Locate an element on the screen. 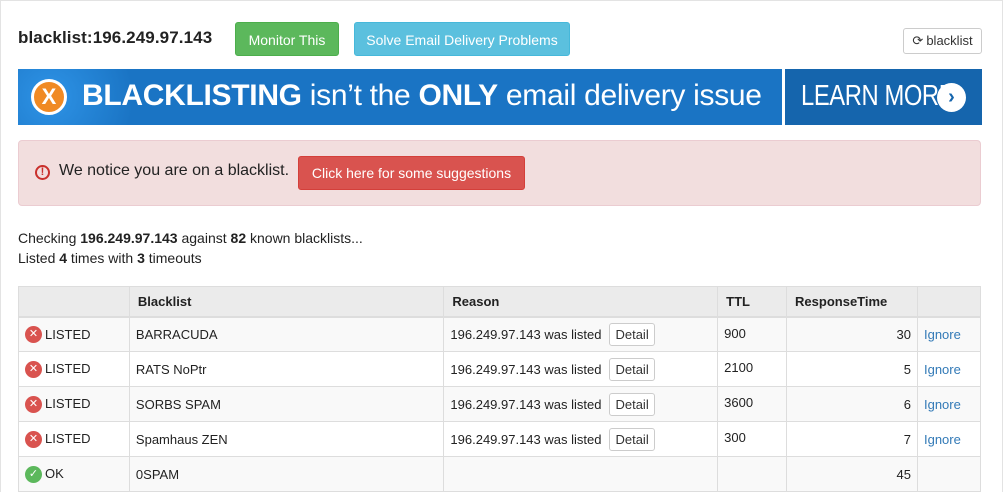 Image resolution: width=1003 pixels, height=492 pixels. blacklist-name: Spamhaus ZEN is located at coordinates (286, 439).